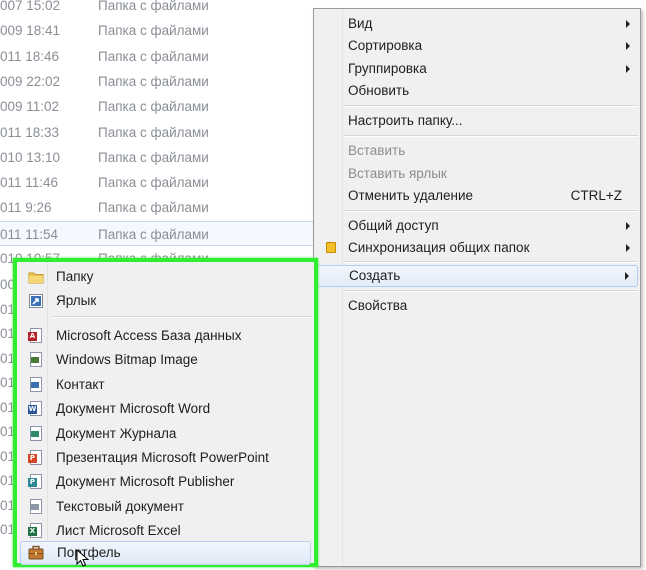  I want to click on file-date: 011 11:54, so click(29, 234).